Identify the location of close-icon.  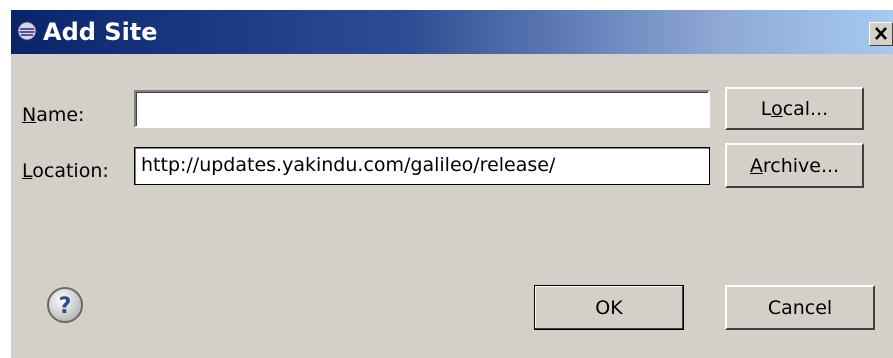
(881, 33).